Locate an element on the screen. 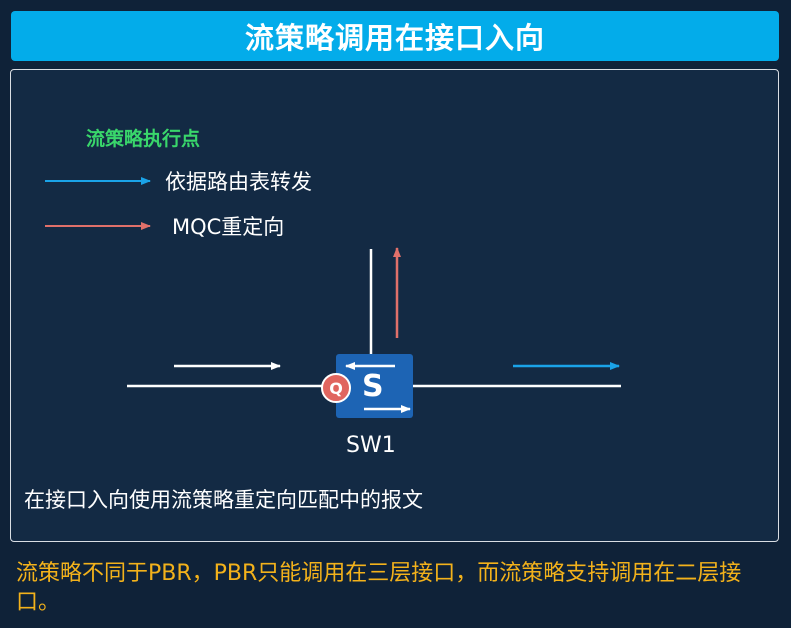  device-label: SW1 is located at coordinates (371, 445).